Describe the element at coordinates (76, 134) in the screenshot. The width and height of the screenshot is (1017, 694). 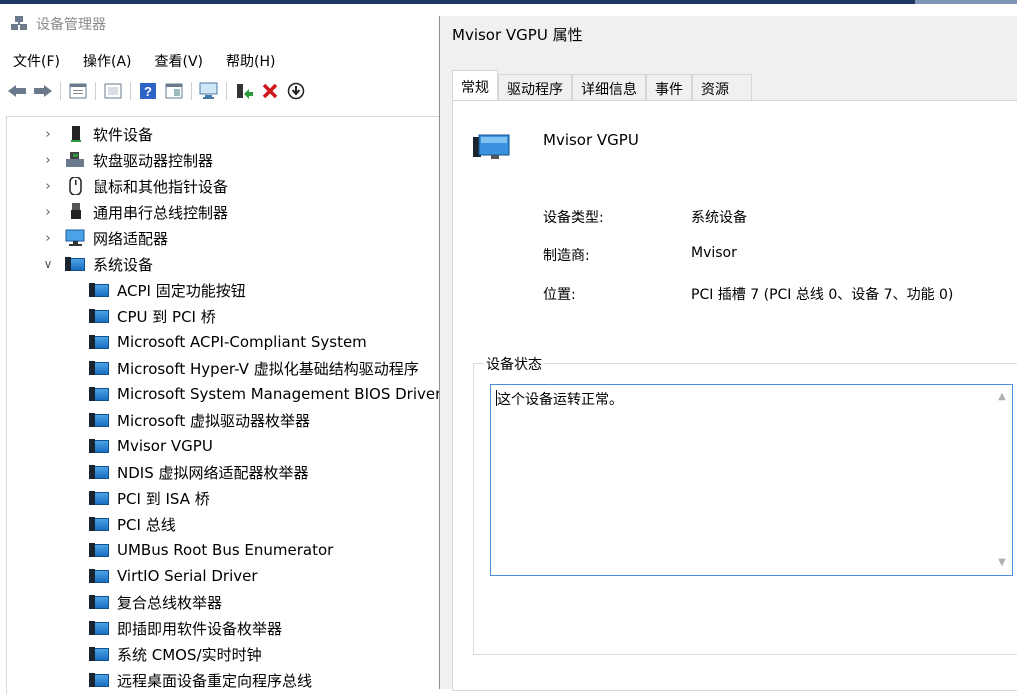
I see `software-device-icon` at that location.